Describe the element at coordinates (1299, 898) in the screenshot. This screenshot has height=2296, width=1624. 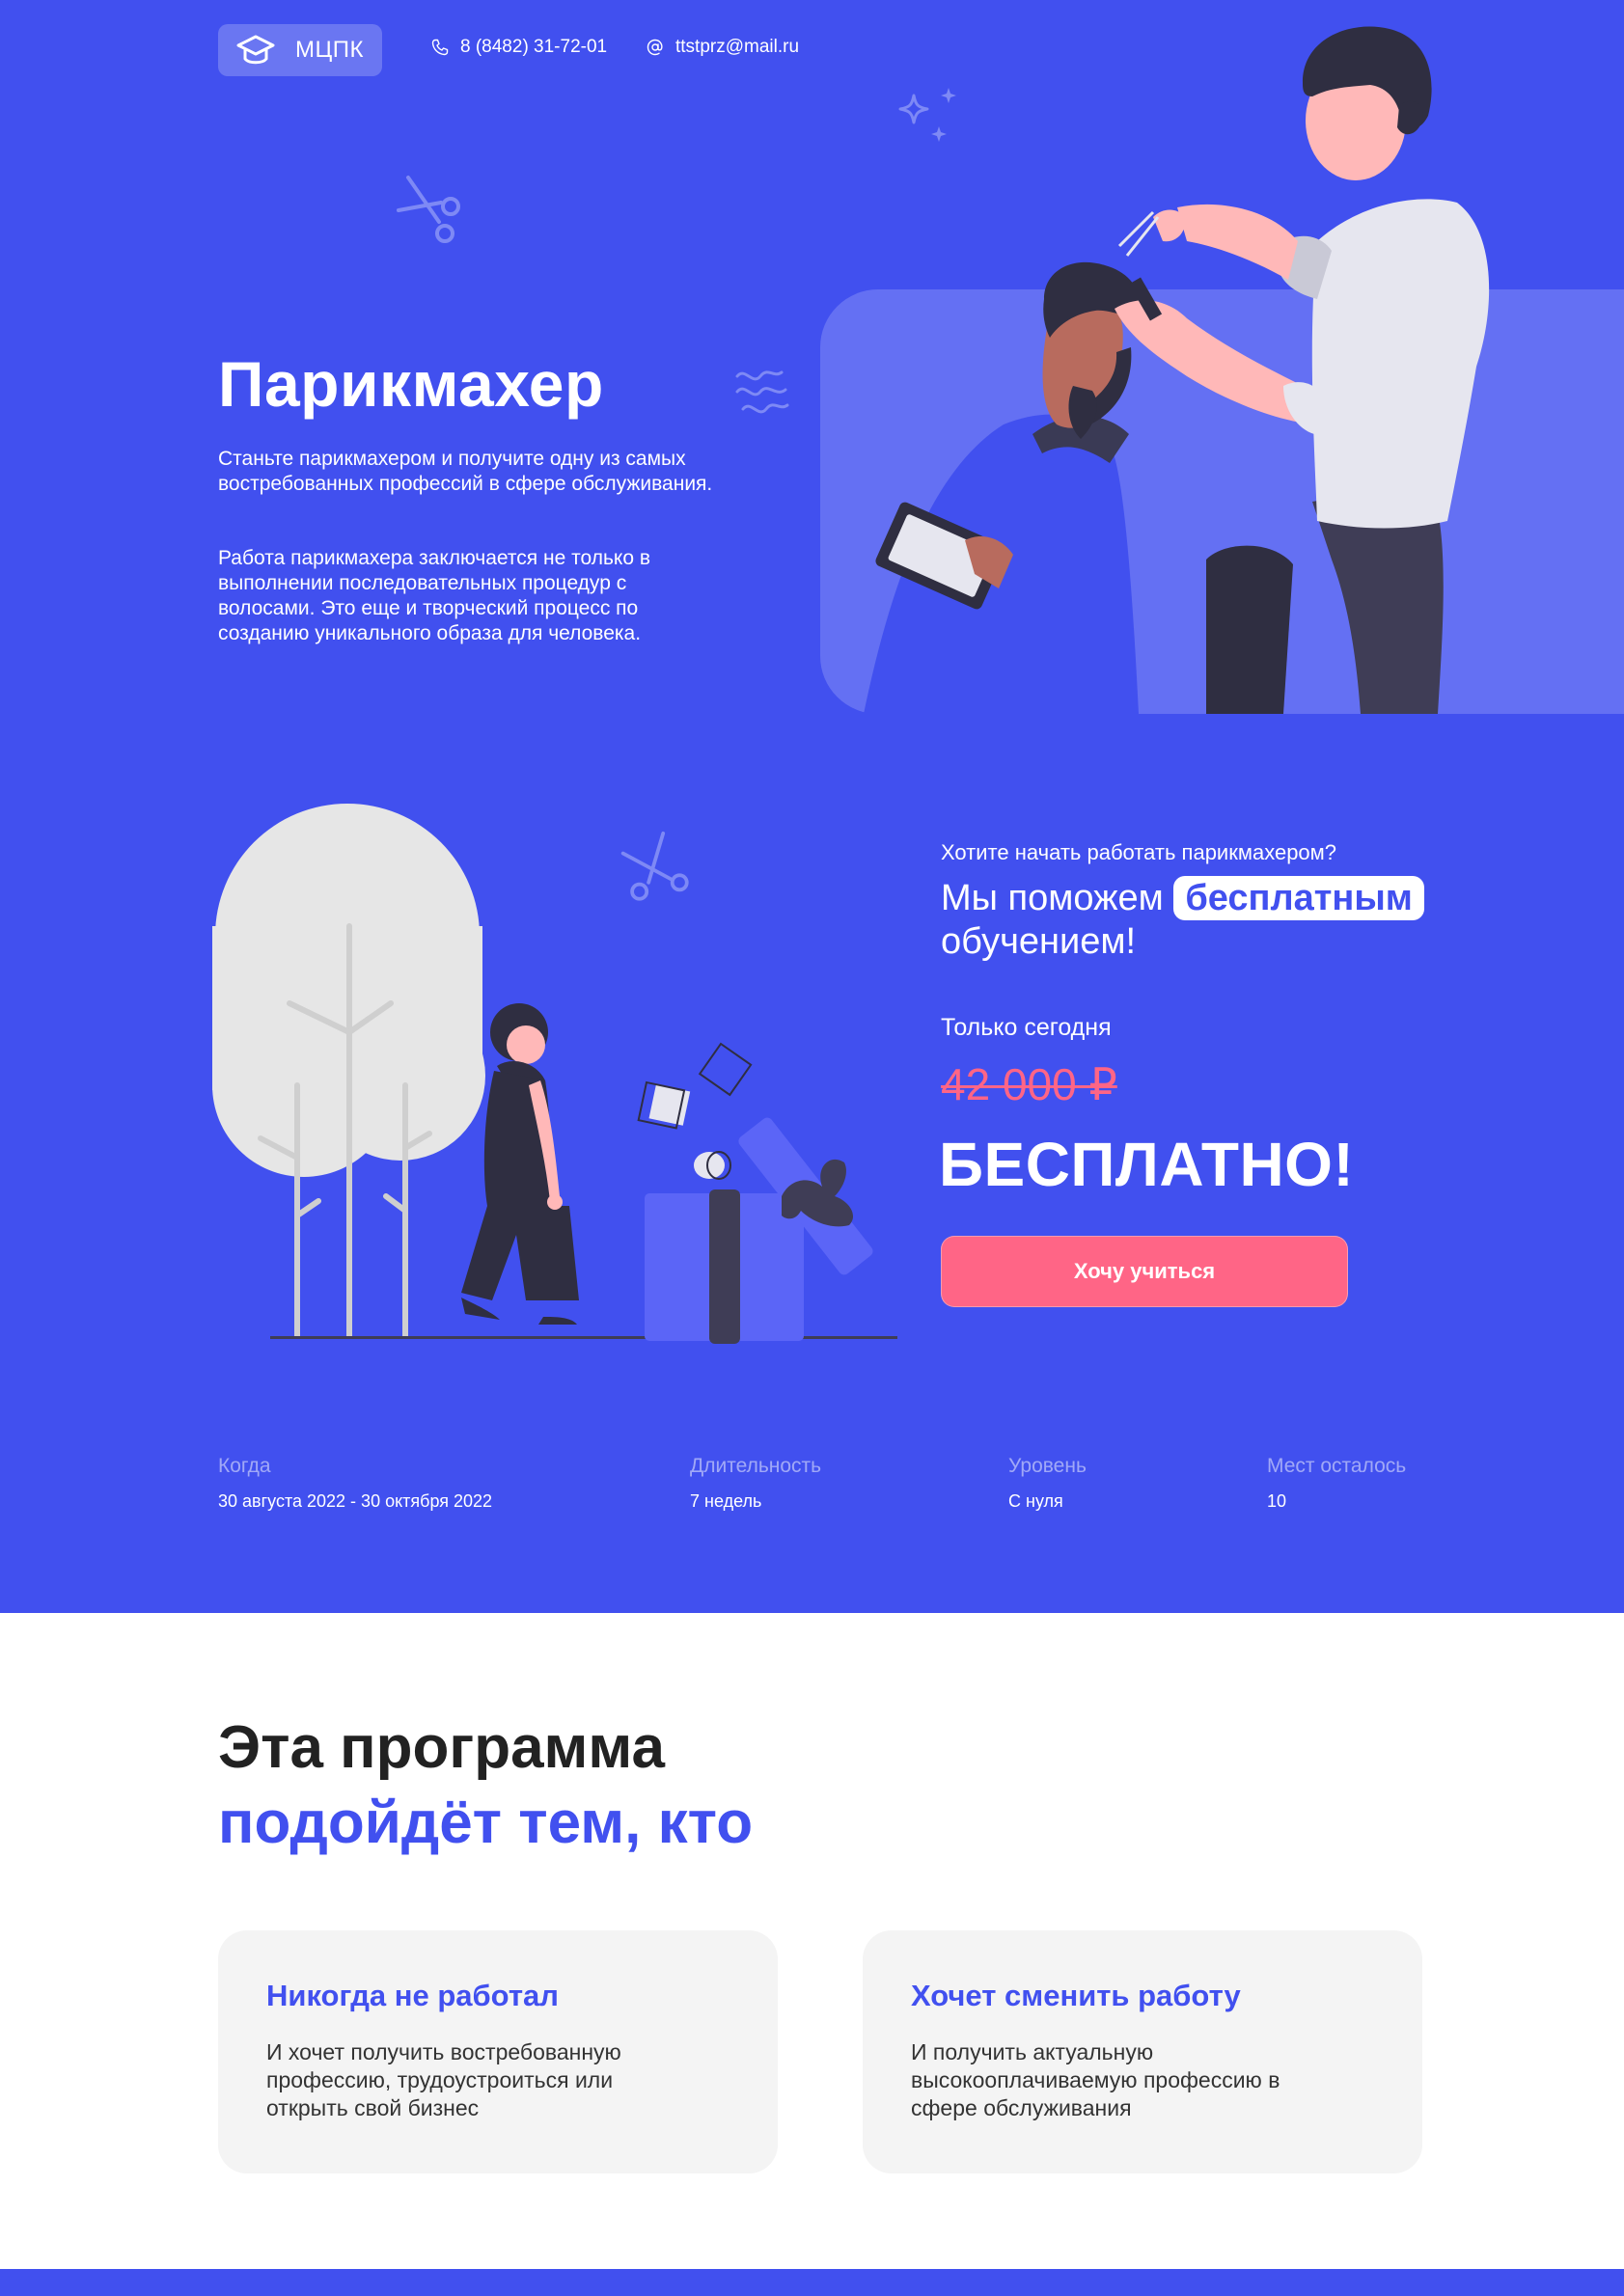
I see `offer-highlight-badge: бесплатным` at that location.